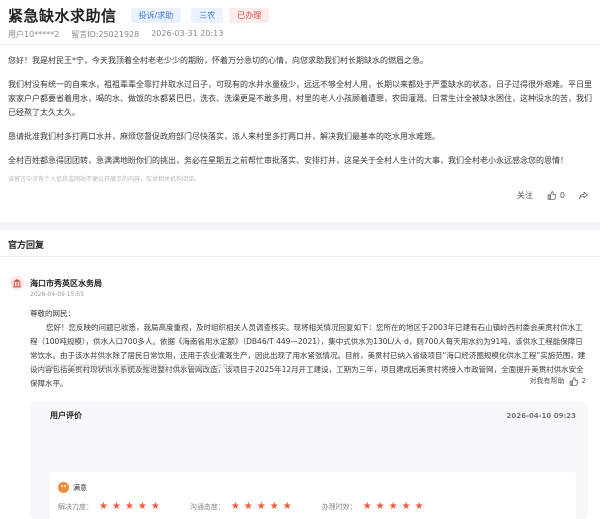 The width and height of the screenshot is (600, 519). Describe the element at coordinates (66, 415) in the screenshot. I see `evaluation-title: 用户评价` at that location.